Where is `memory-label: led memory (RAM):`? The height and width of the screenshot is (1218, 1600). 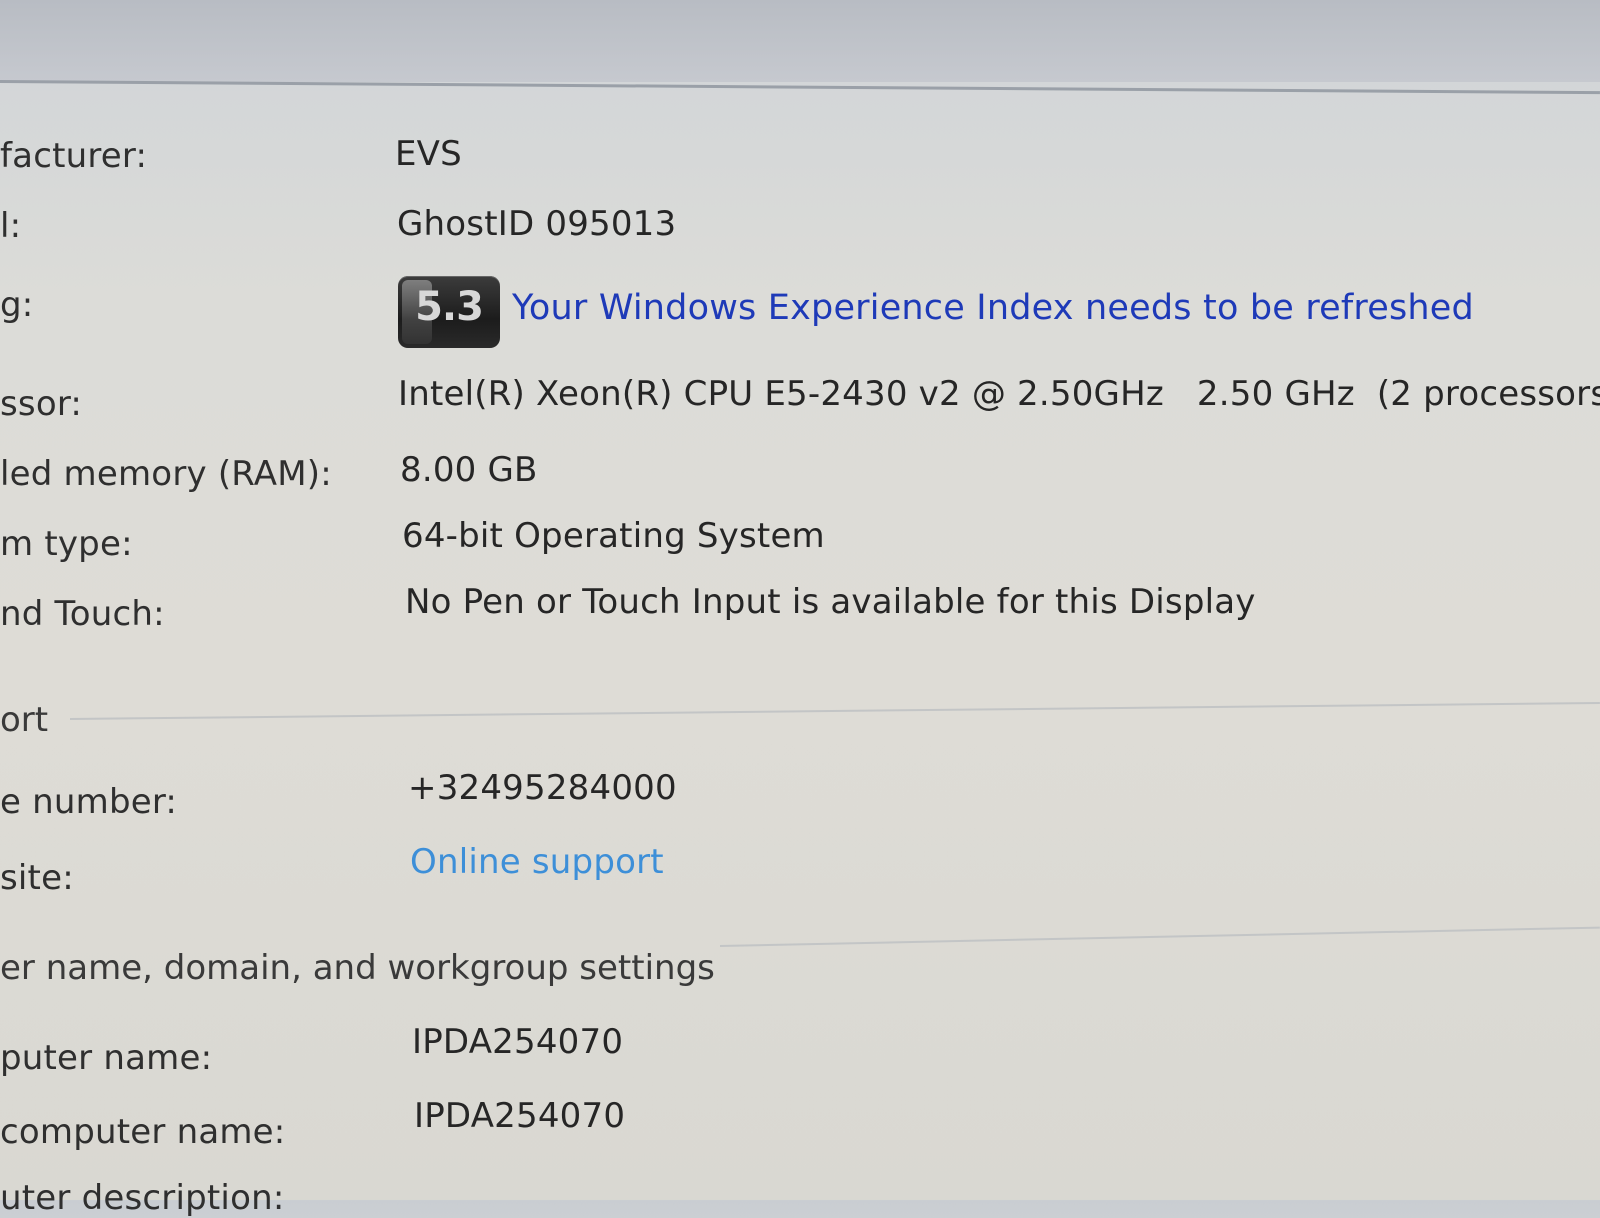 memory-label: led memory (RAM): is located at coordinates (166, 474).